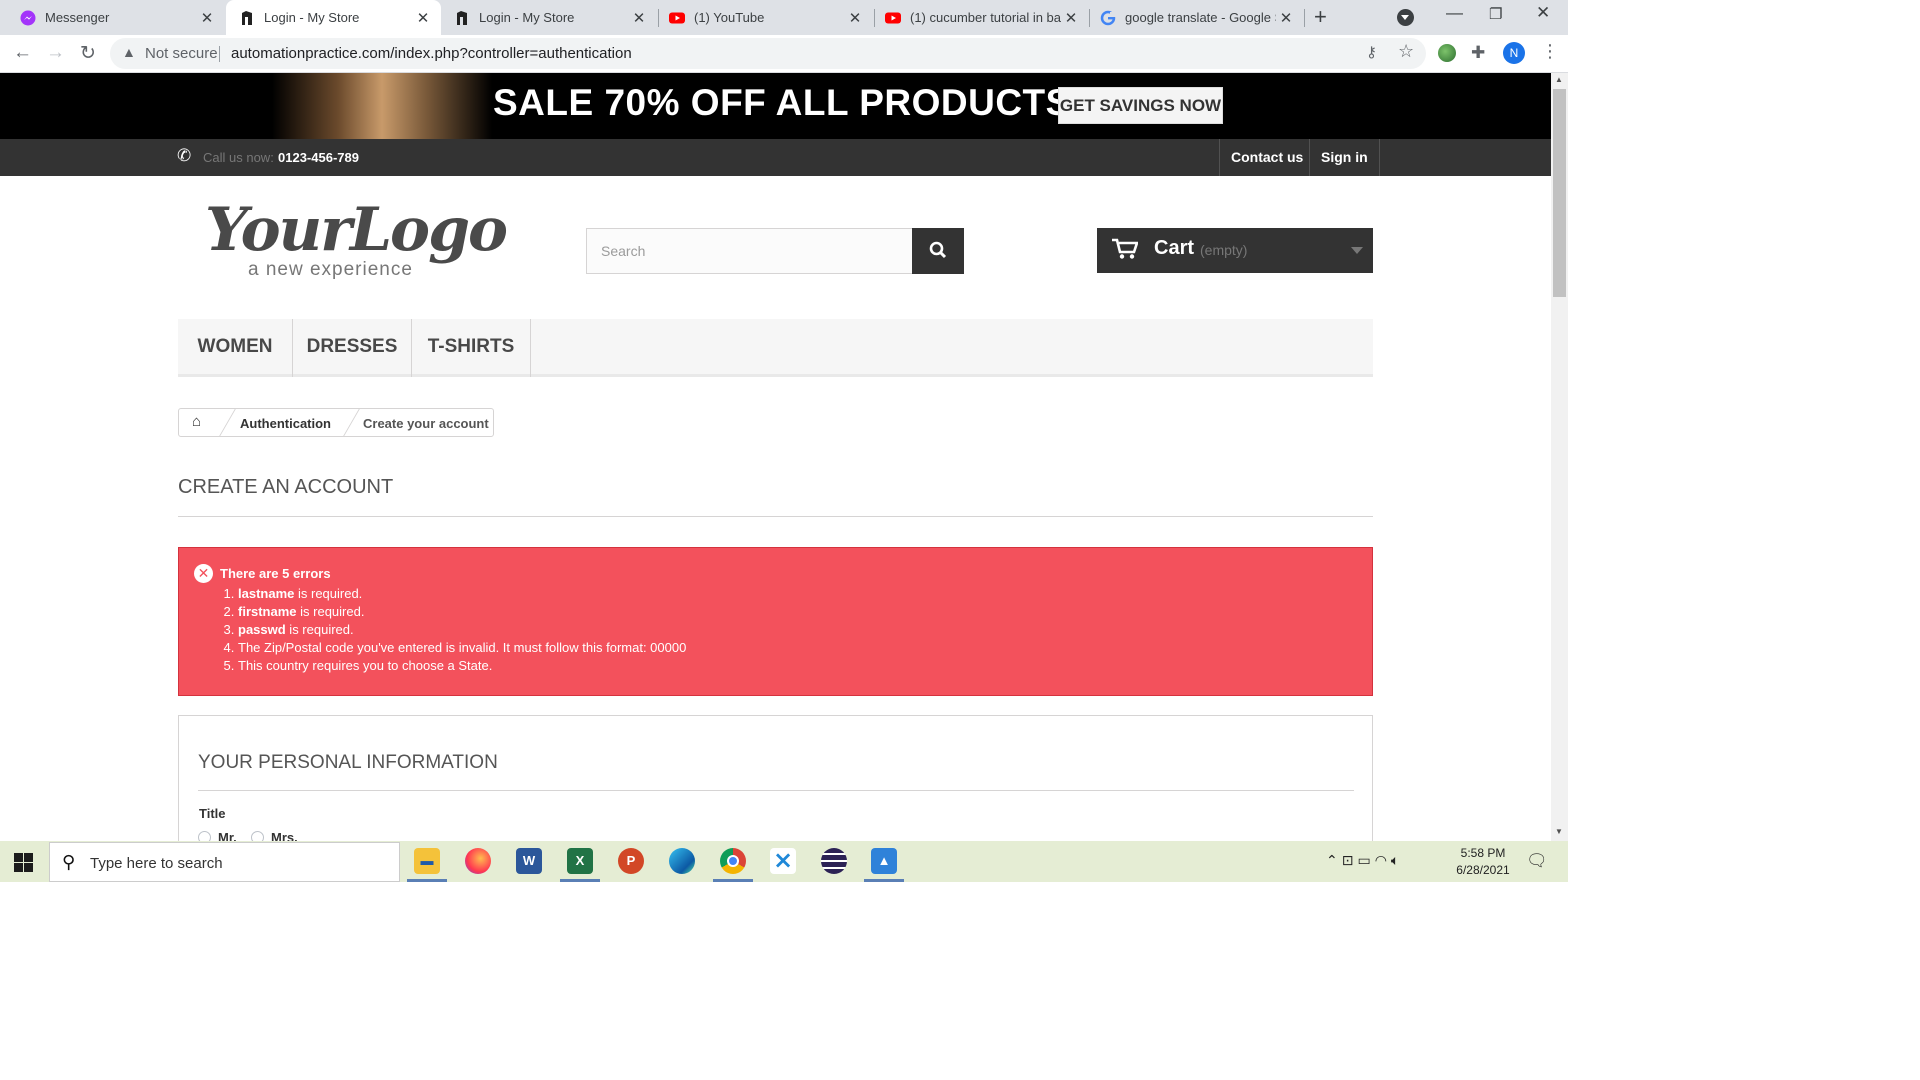  Describe the element at coordinates (1514, 53) in the screenshot. I see `profile-avatar: N` at that location.